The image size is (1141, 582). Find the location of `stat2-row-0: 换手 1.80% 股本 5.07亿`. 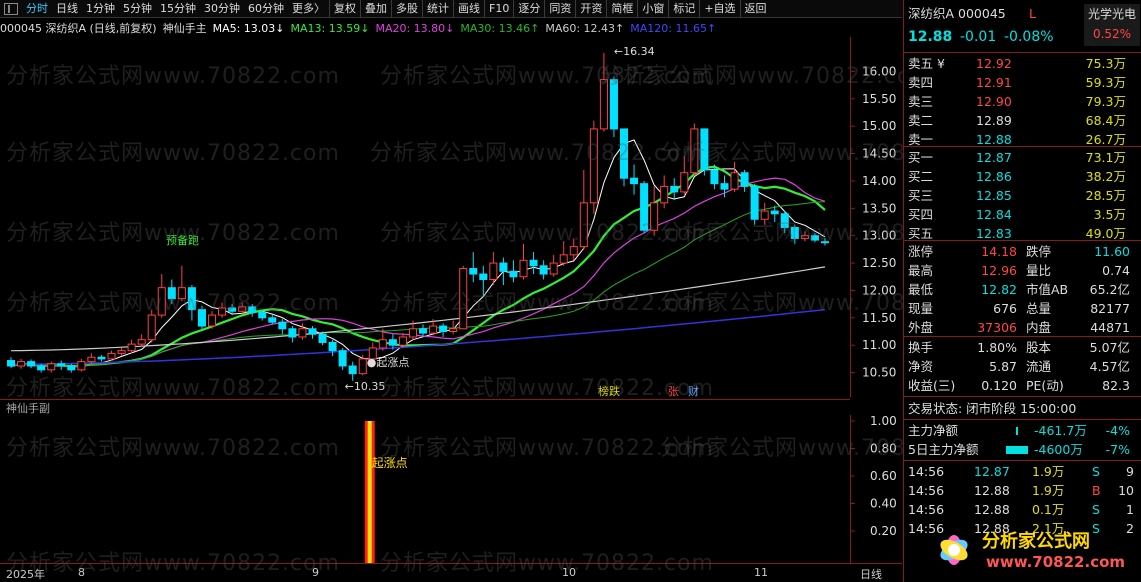

stat2-row-0: 换手 1.80% 股本 5.07亿 is located at coordinates (1022, 347).